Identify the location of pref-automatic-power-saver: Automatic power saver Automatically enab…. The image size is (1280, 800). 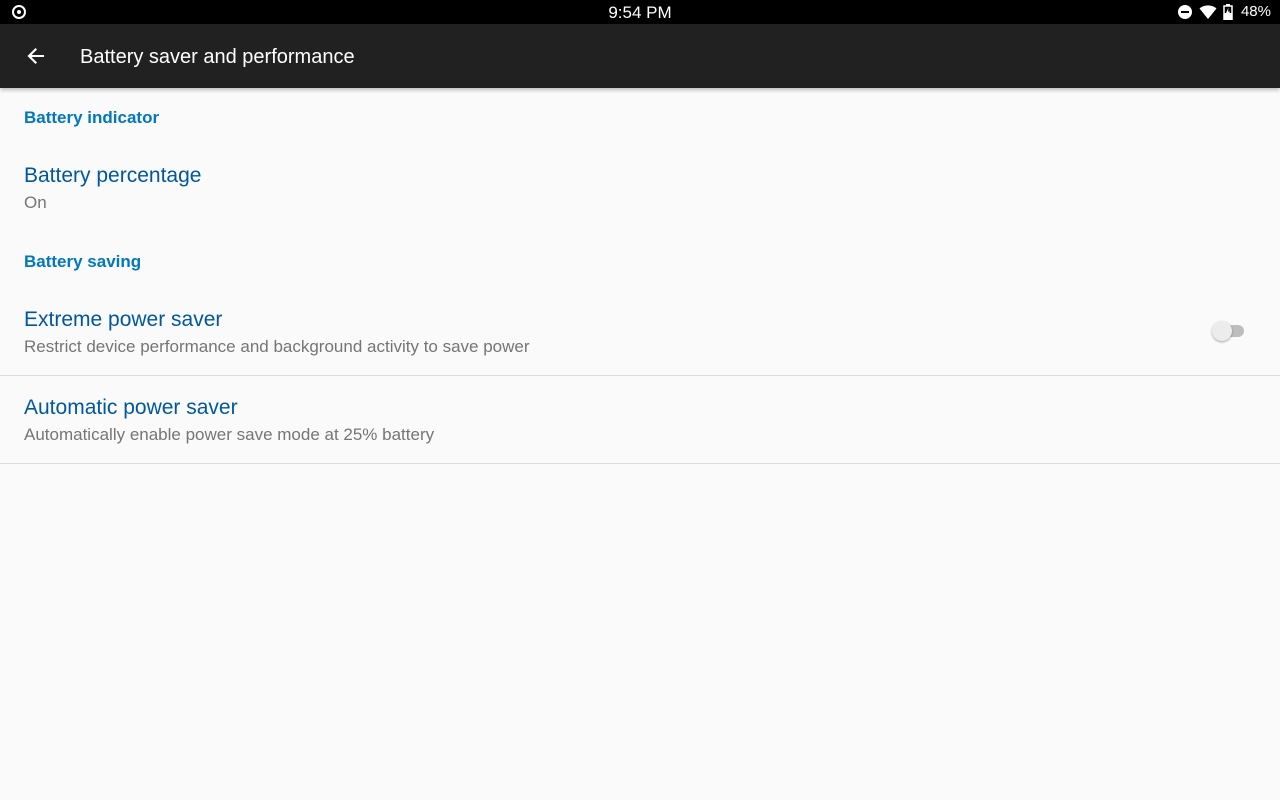
(640, 420).